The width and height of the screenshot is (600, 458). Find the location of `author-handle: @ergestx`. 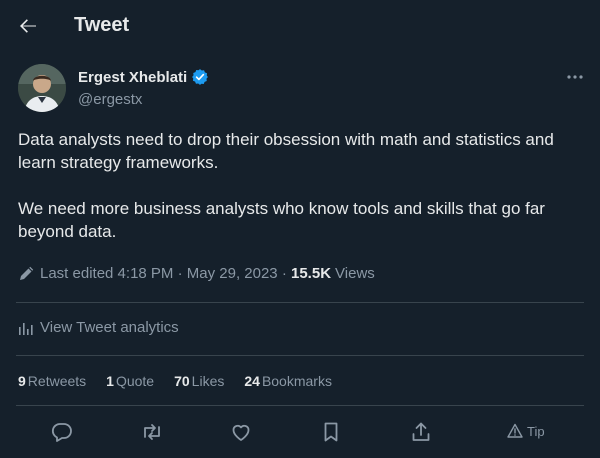

author-handle: @ergestx is located at coordinates (110, 99).